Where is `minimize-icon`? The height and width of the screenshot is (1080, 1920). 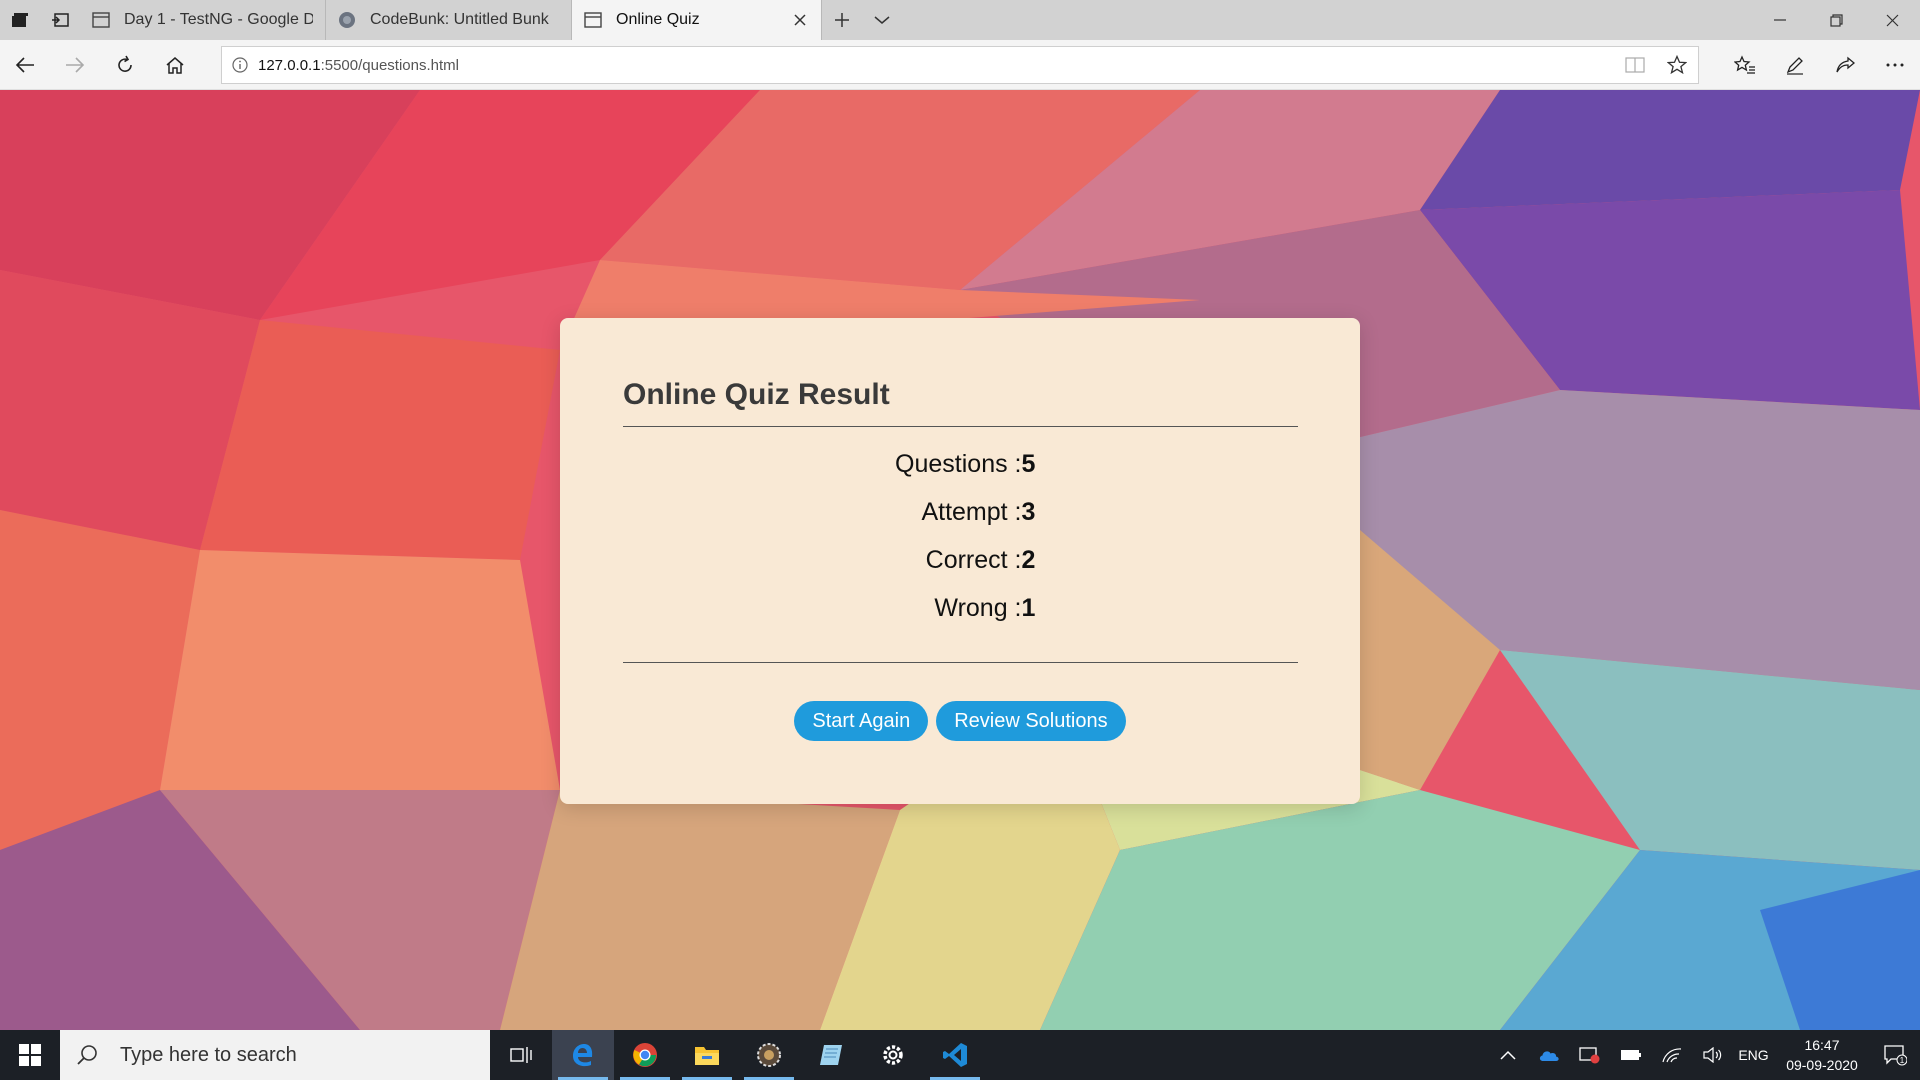 minimize-icon is located at coordinates (1780, 20).